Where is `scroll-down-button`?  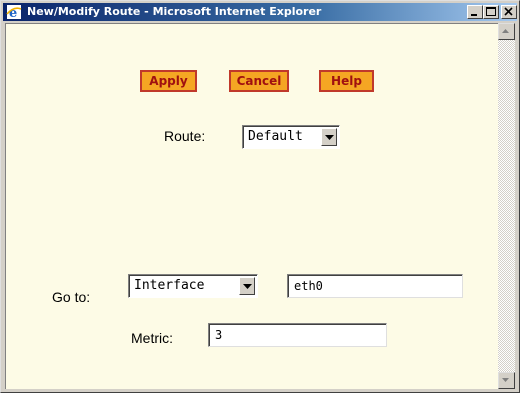
scroll-down-button is located at coordinates (506, 380).